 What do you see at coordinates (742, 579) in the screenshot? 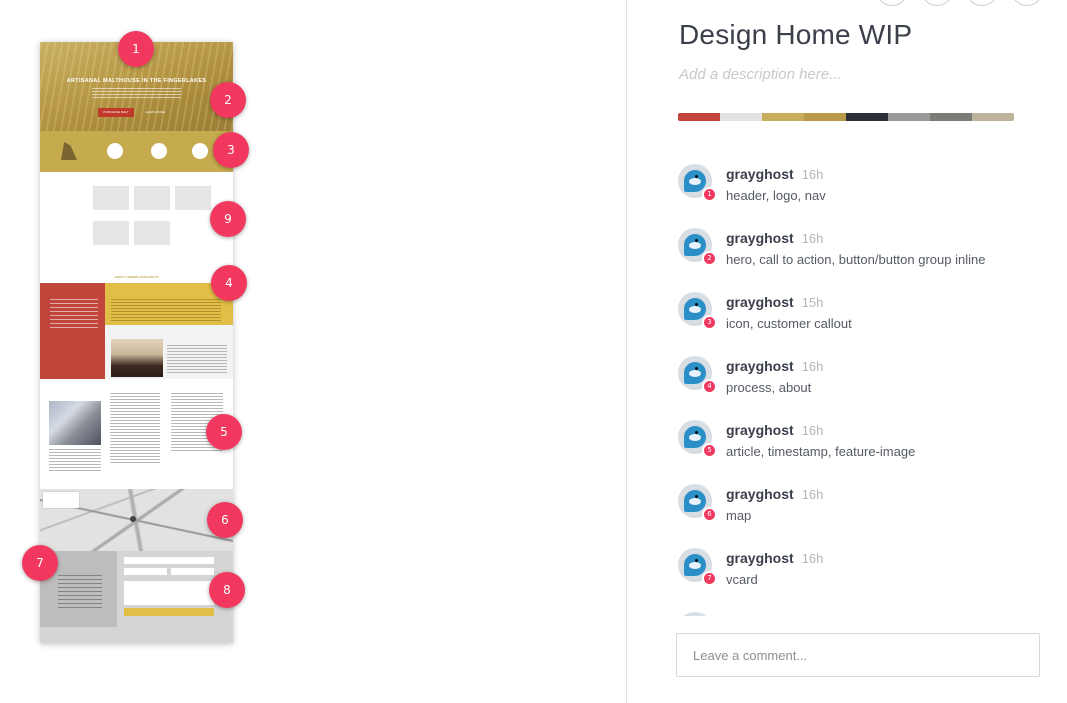
I see `comment-text: vcard` at bounding box center [742, 579].